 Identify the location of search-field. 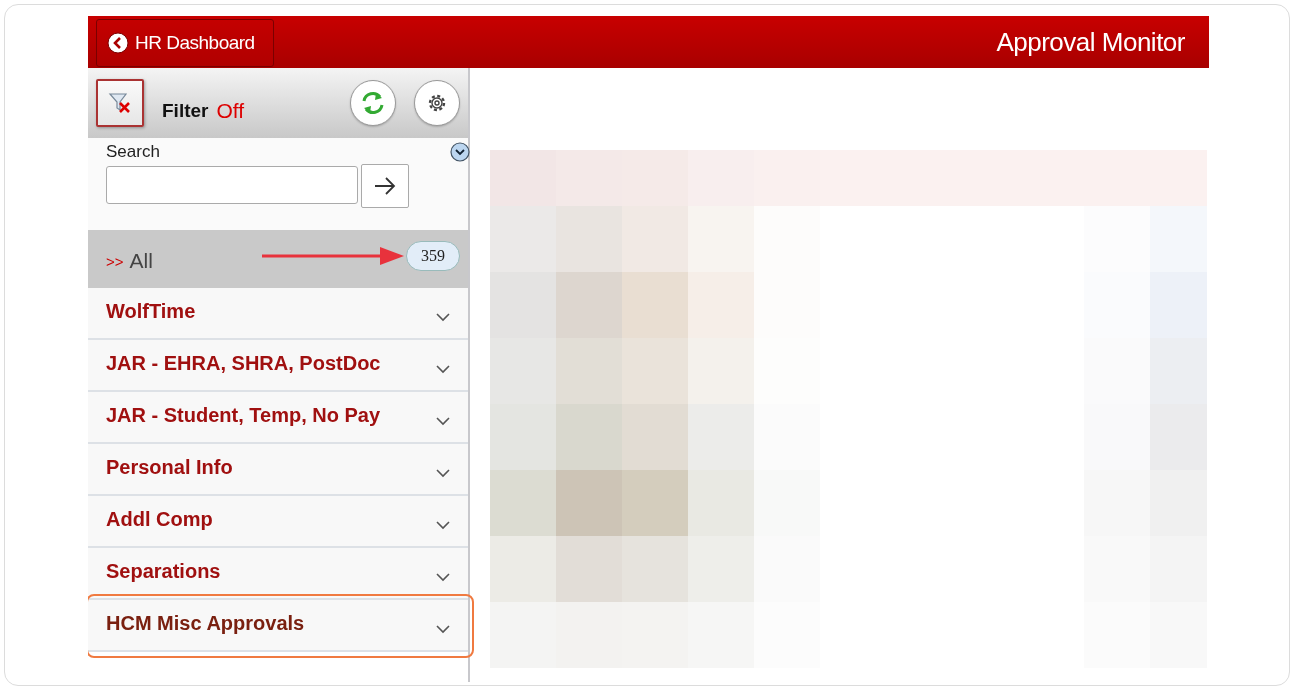
(232, 185).